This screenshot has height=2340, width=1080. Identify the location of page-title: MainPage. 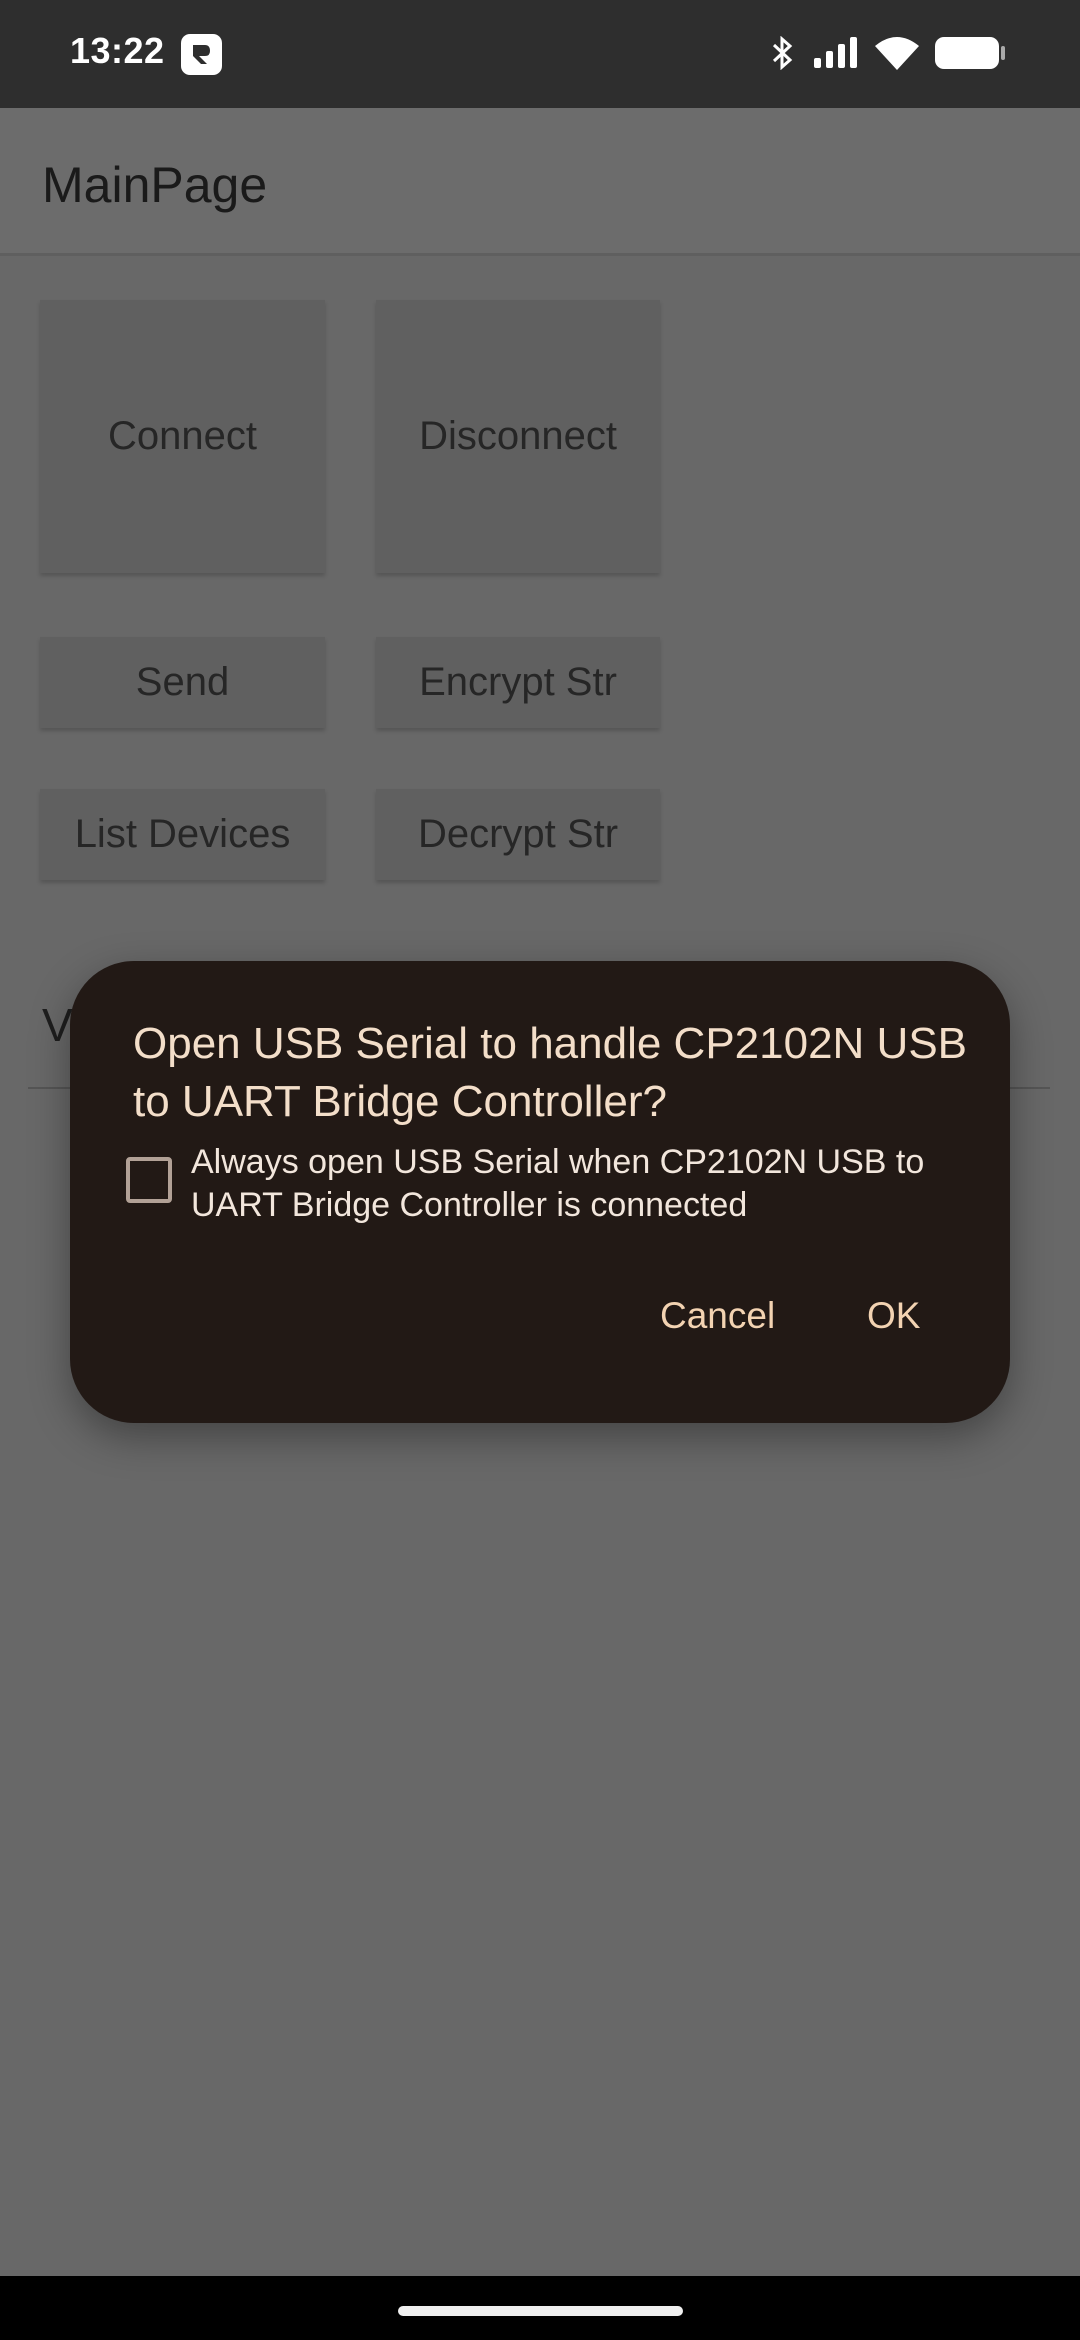
(155, 185).